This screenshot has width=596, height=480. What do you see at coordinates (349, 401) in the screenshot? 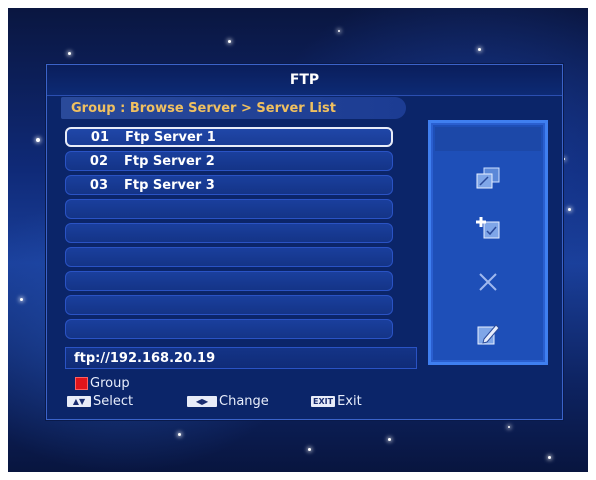
I see `exit-hint-label: Exit` at bounding box center [349, 401].